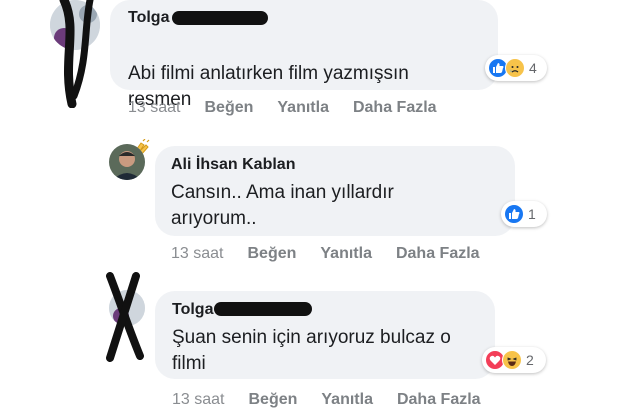 The height and width of the screenshot is (414, 635). I want to click on comment-text: Şuan senin için arıyoruz bulcaz o filmi, so click(311, 350).